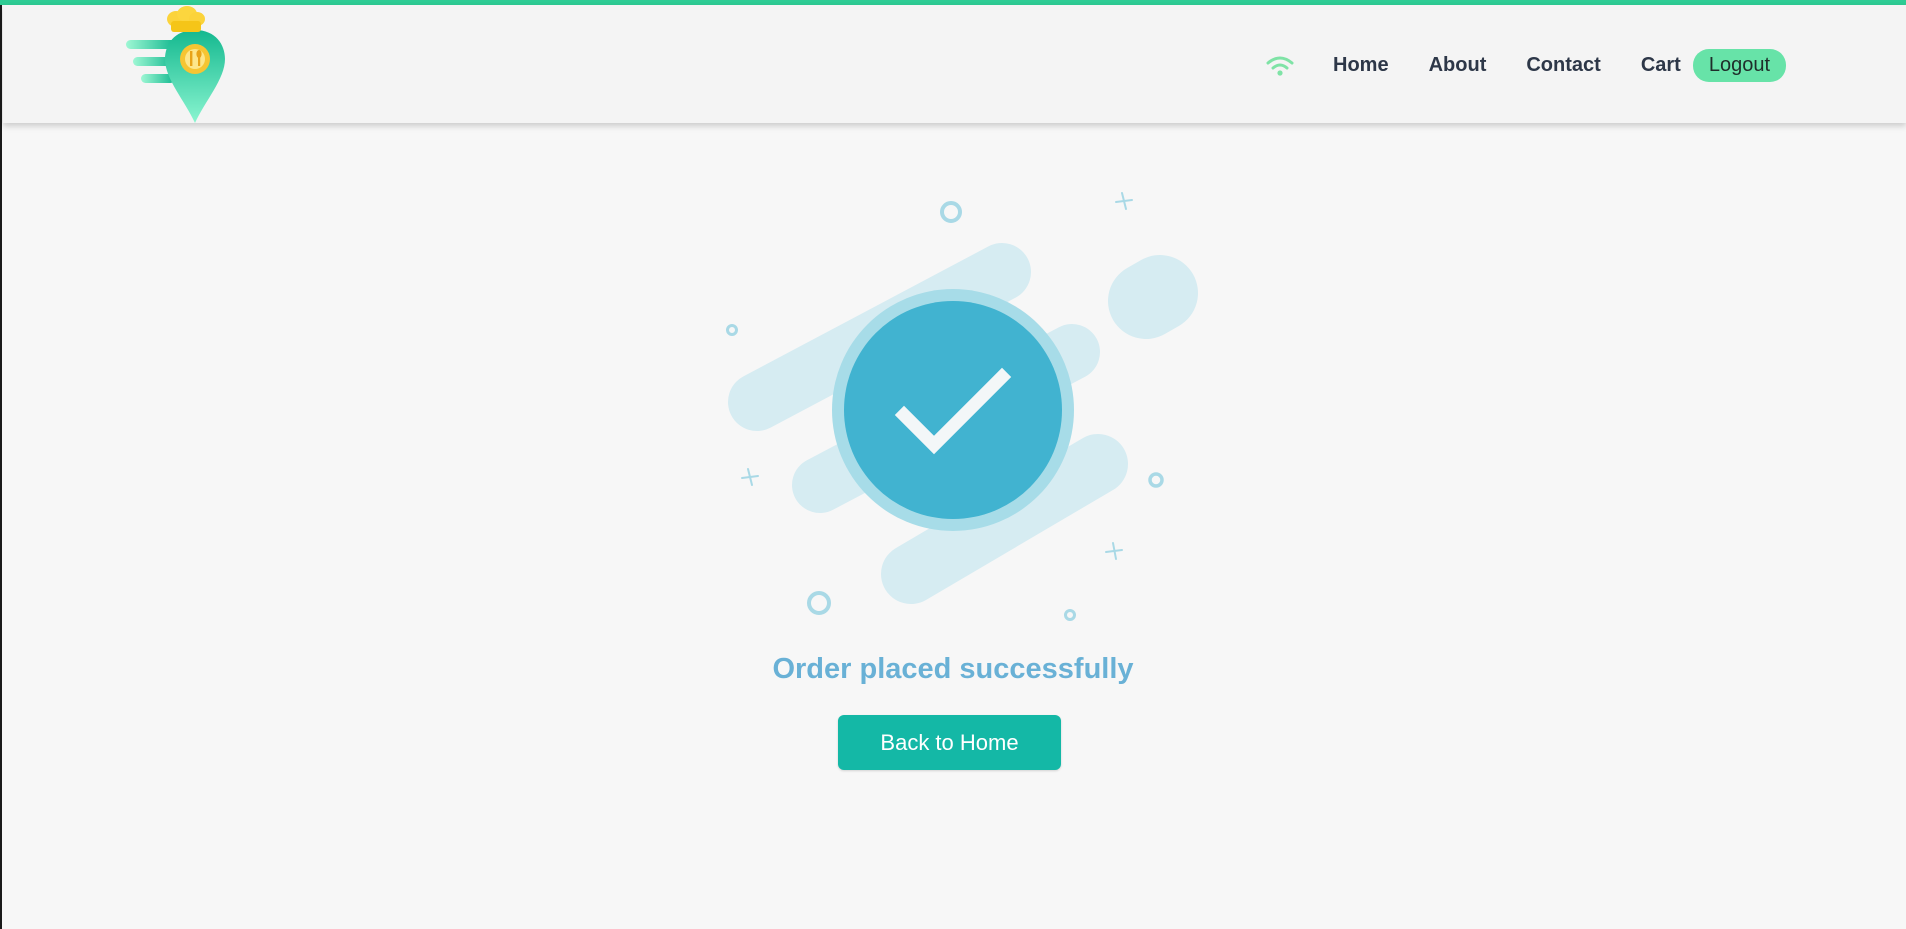 This screenshot has height=929, width=1906. Describe the element at coordinates (176, 66) in the screenshot. I see `brand-logo` at that location.